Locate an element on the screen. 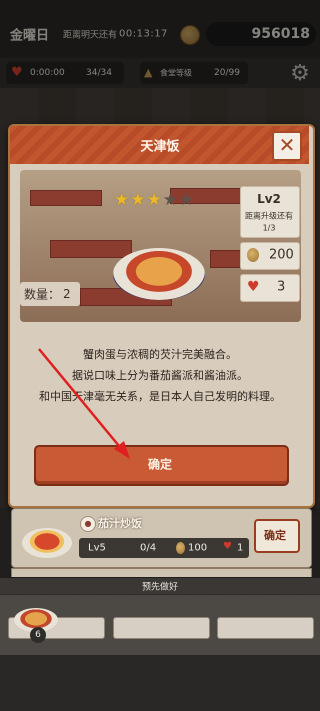  list-item-price: 100 is located at coordinates (198, 548).